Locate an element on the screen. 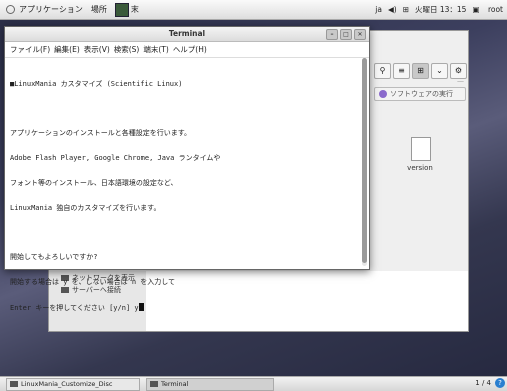  terminal-line: フォント等のインストール、日本語環境の設定など、 is located at coordinates (94, 182).